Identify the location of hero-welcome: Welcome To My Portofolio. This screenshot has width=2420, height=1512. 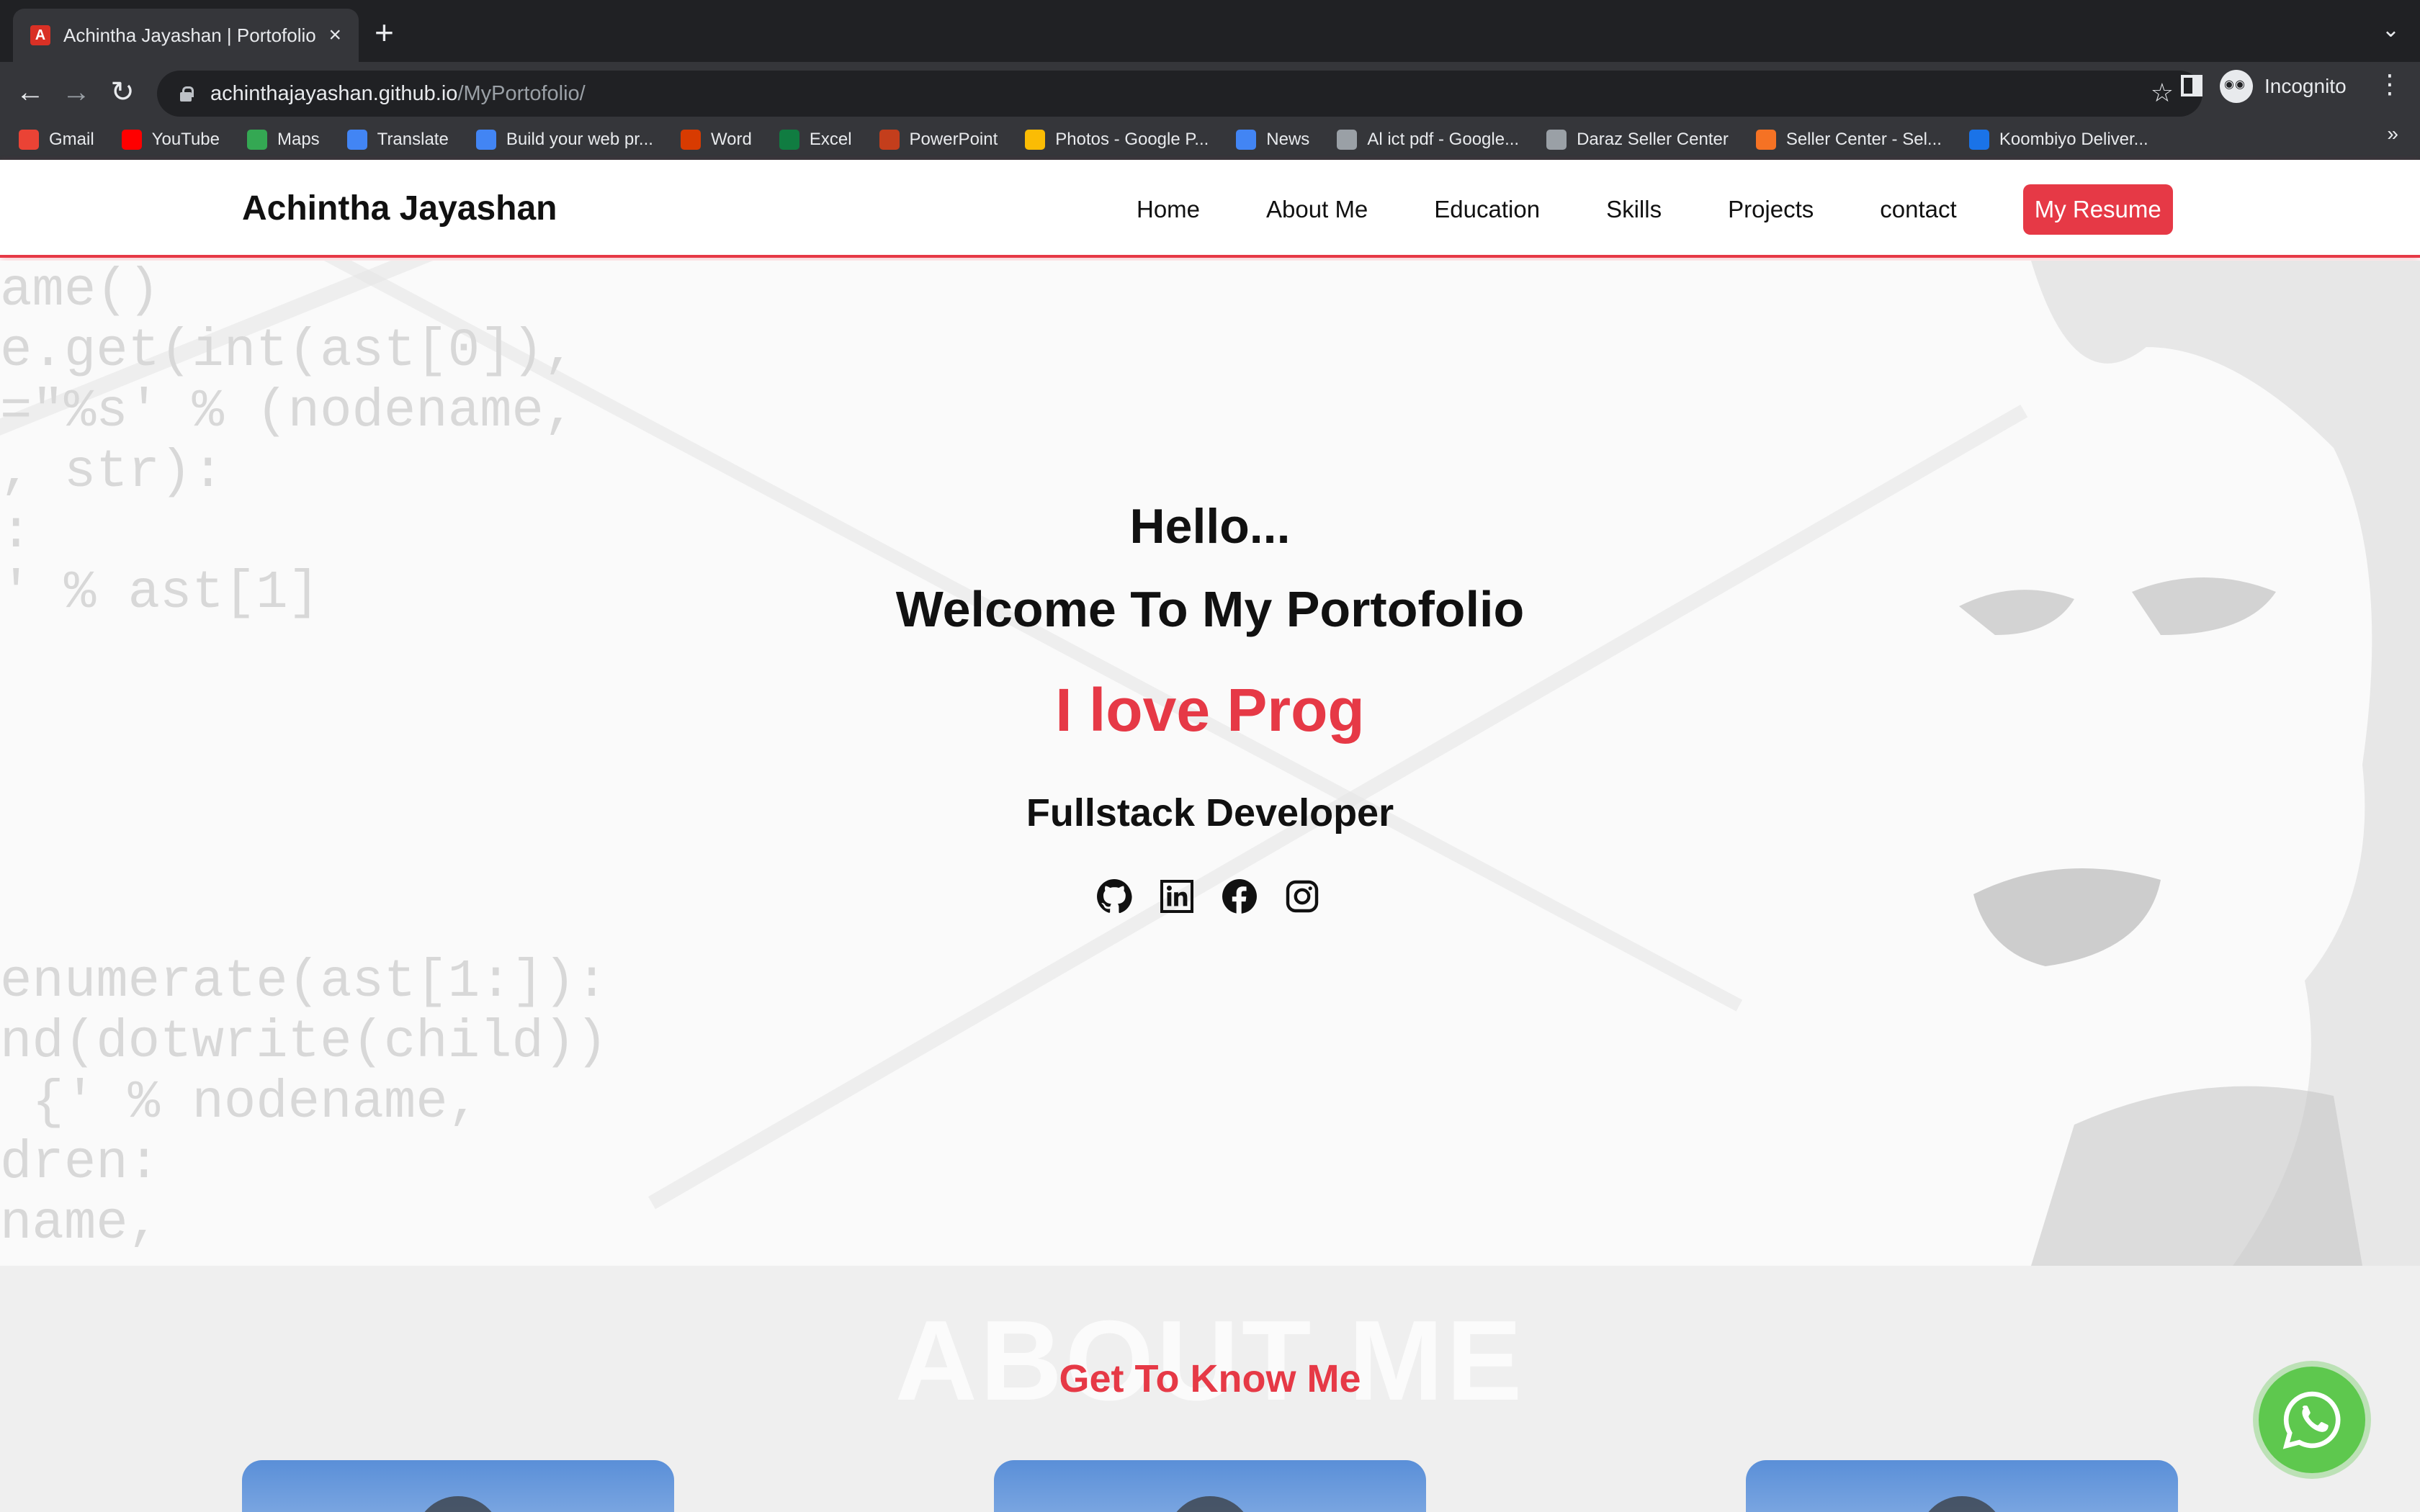
(1210, 609).